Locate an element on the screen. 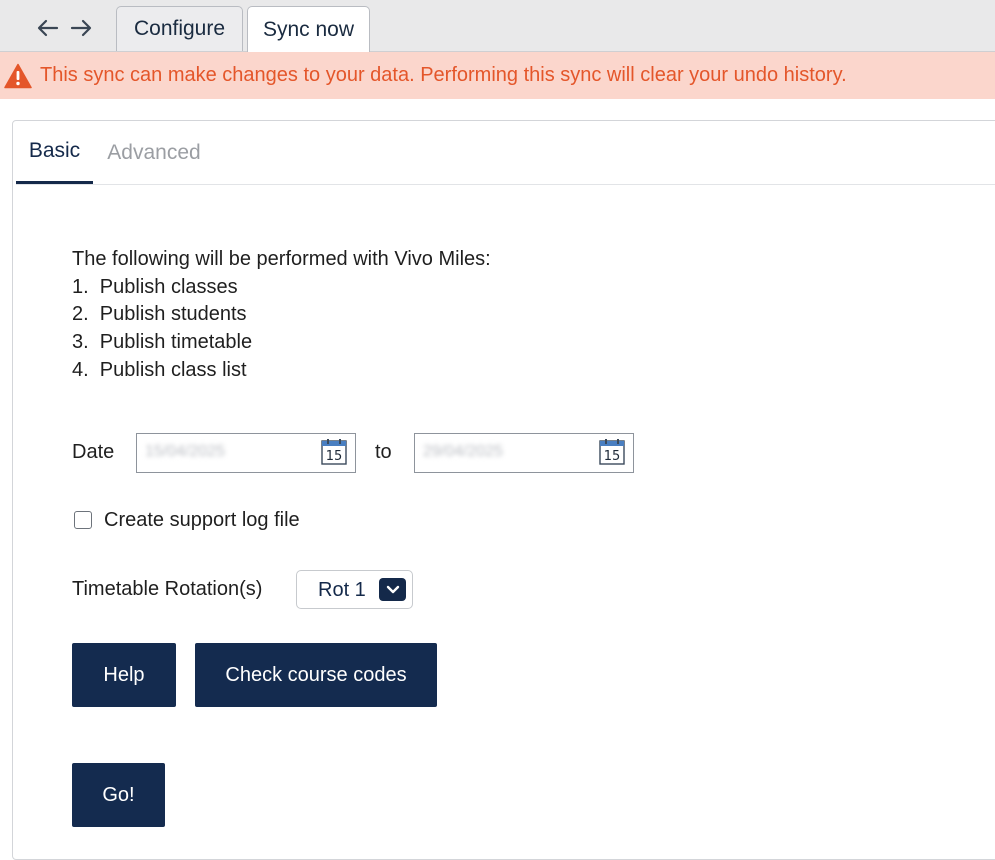  arrow-left-icon is located at coordinates (48, 28).